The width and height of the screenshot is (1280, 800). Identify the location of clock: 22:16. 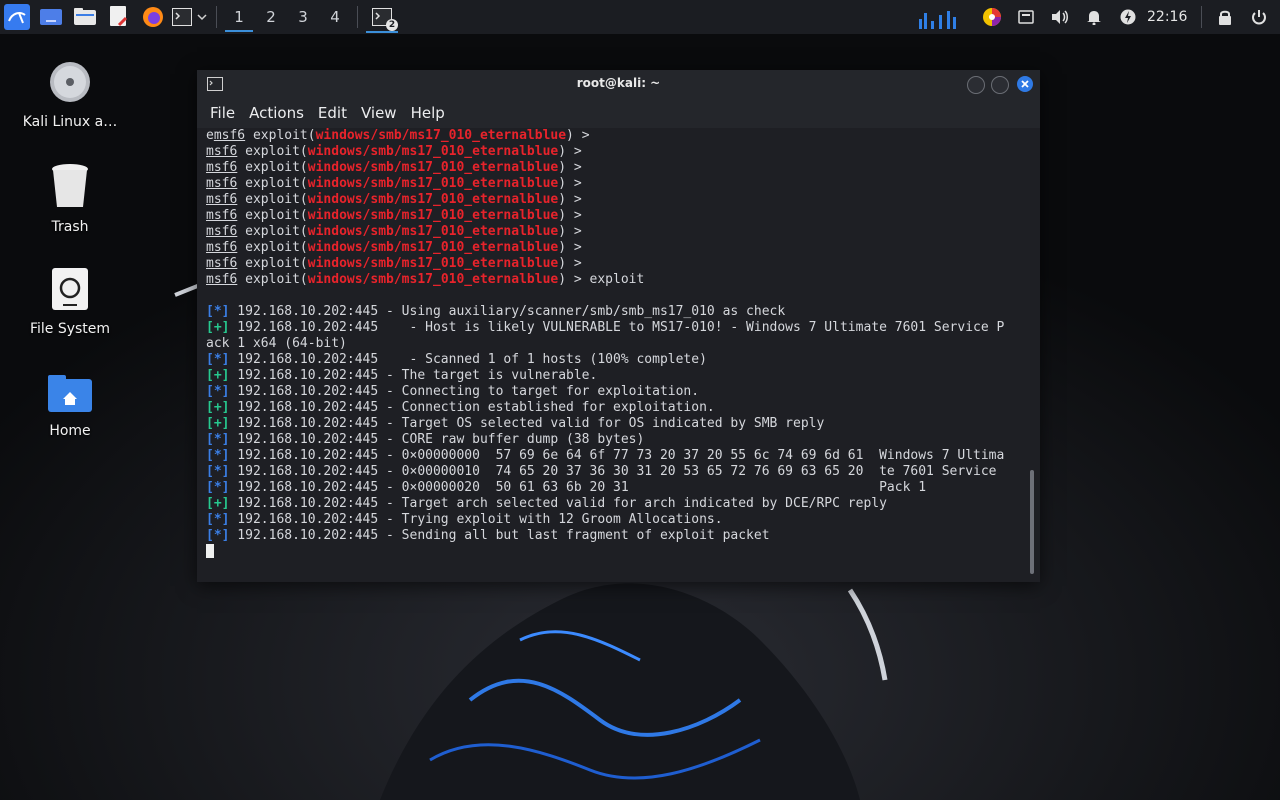
(1169, 17).